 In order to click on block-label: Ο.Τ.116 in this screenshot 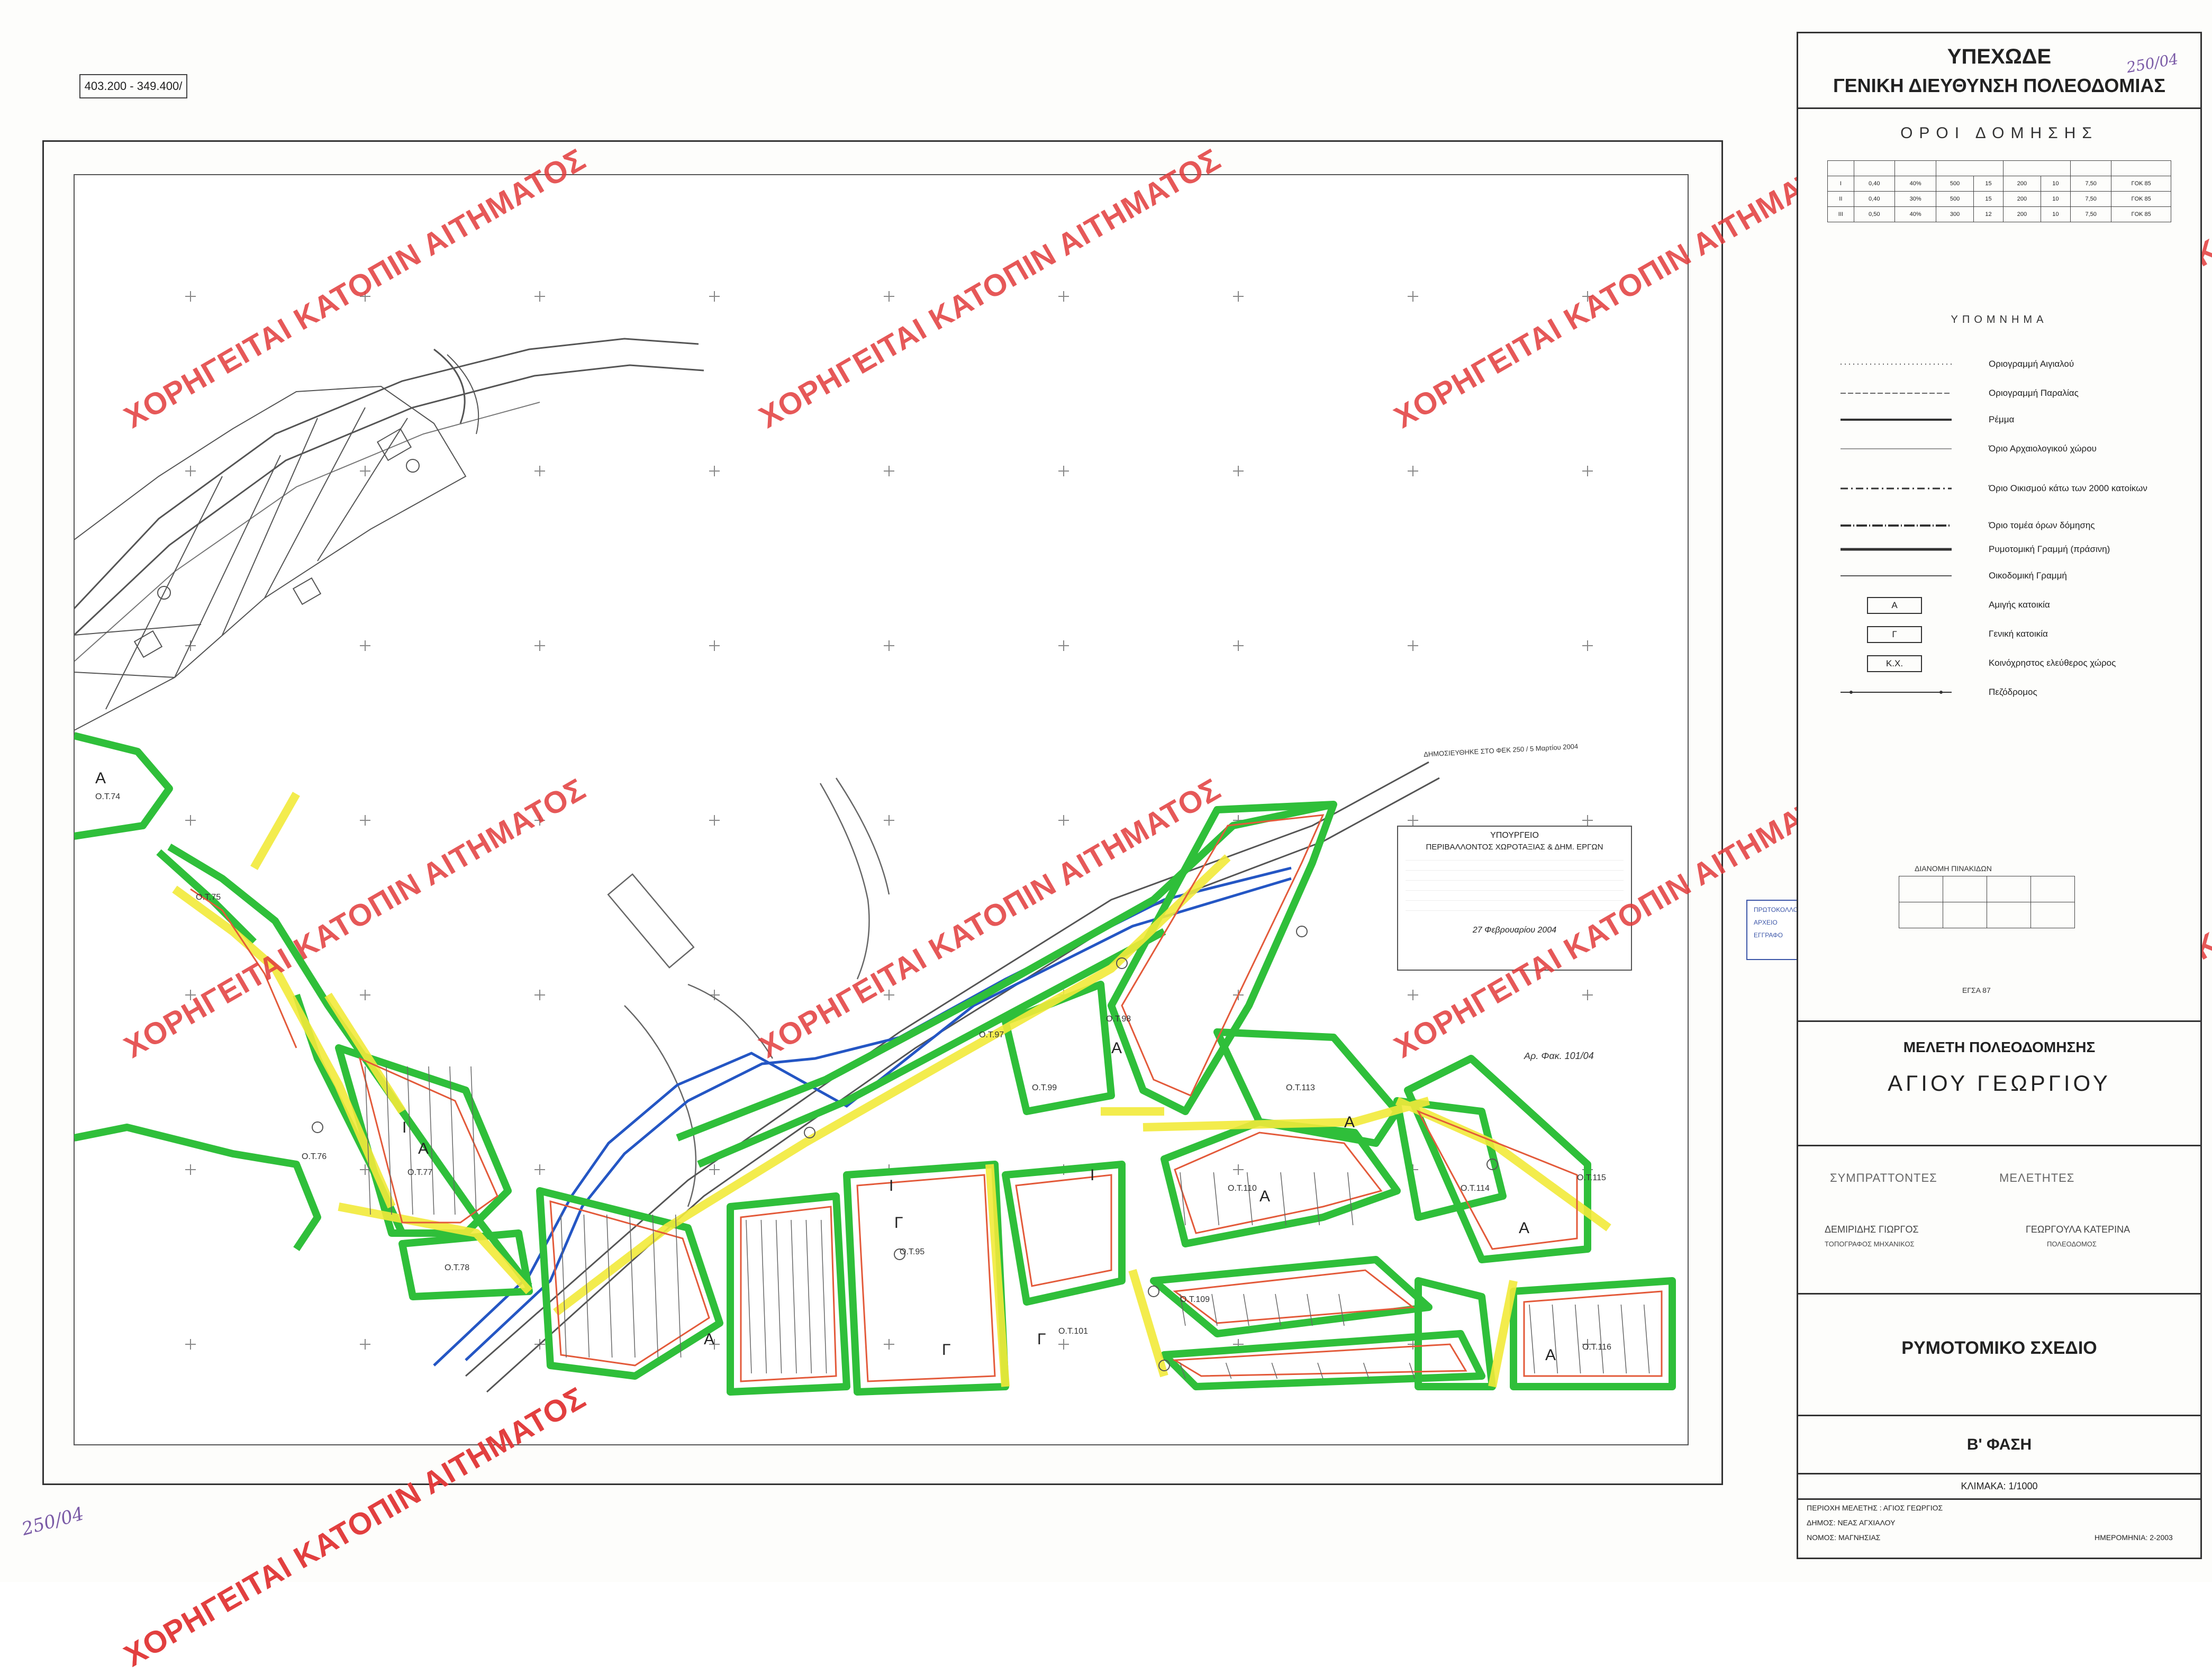, I will do `click(1596, 1347)`.